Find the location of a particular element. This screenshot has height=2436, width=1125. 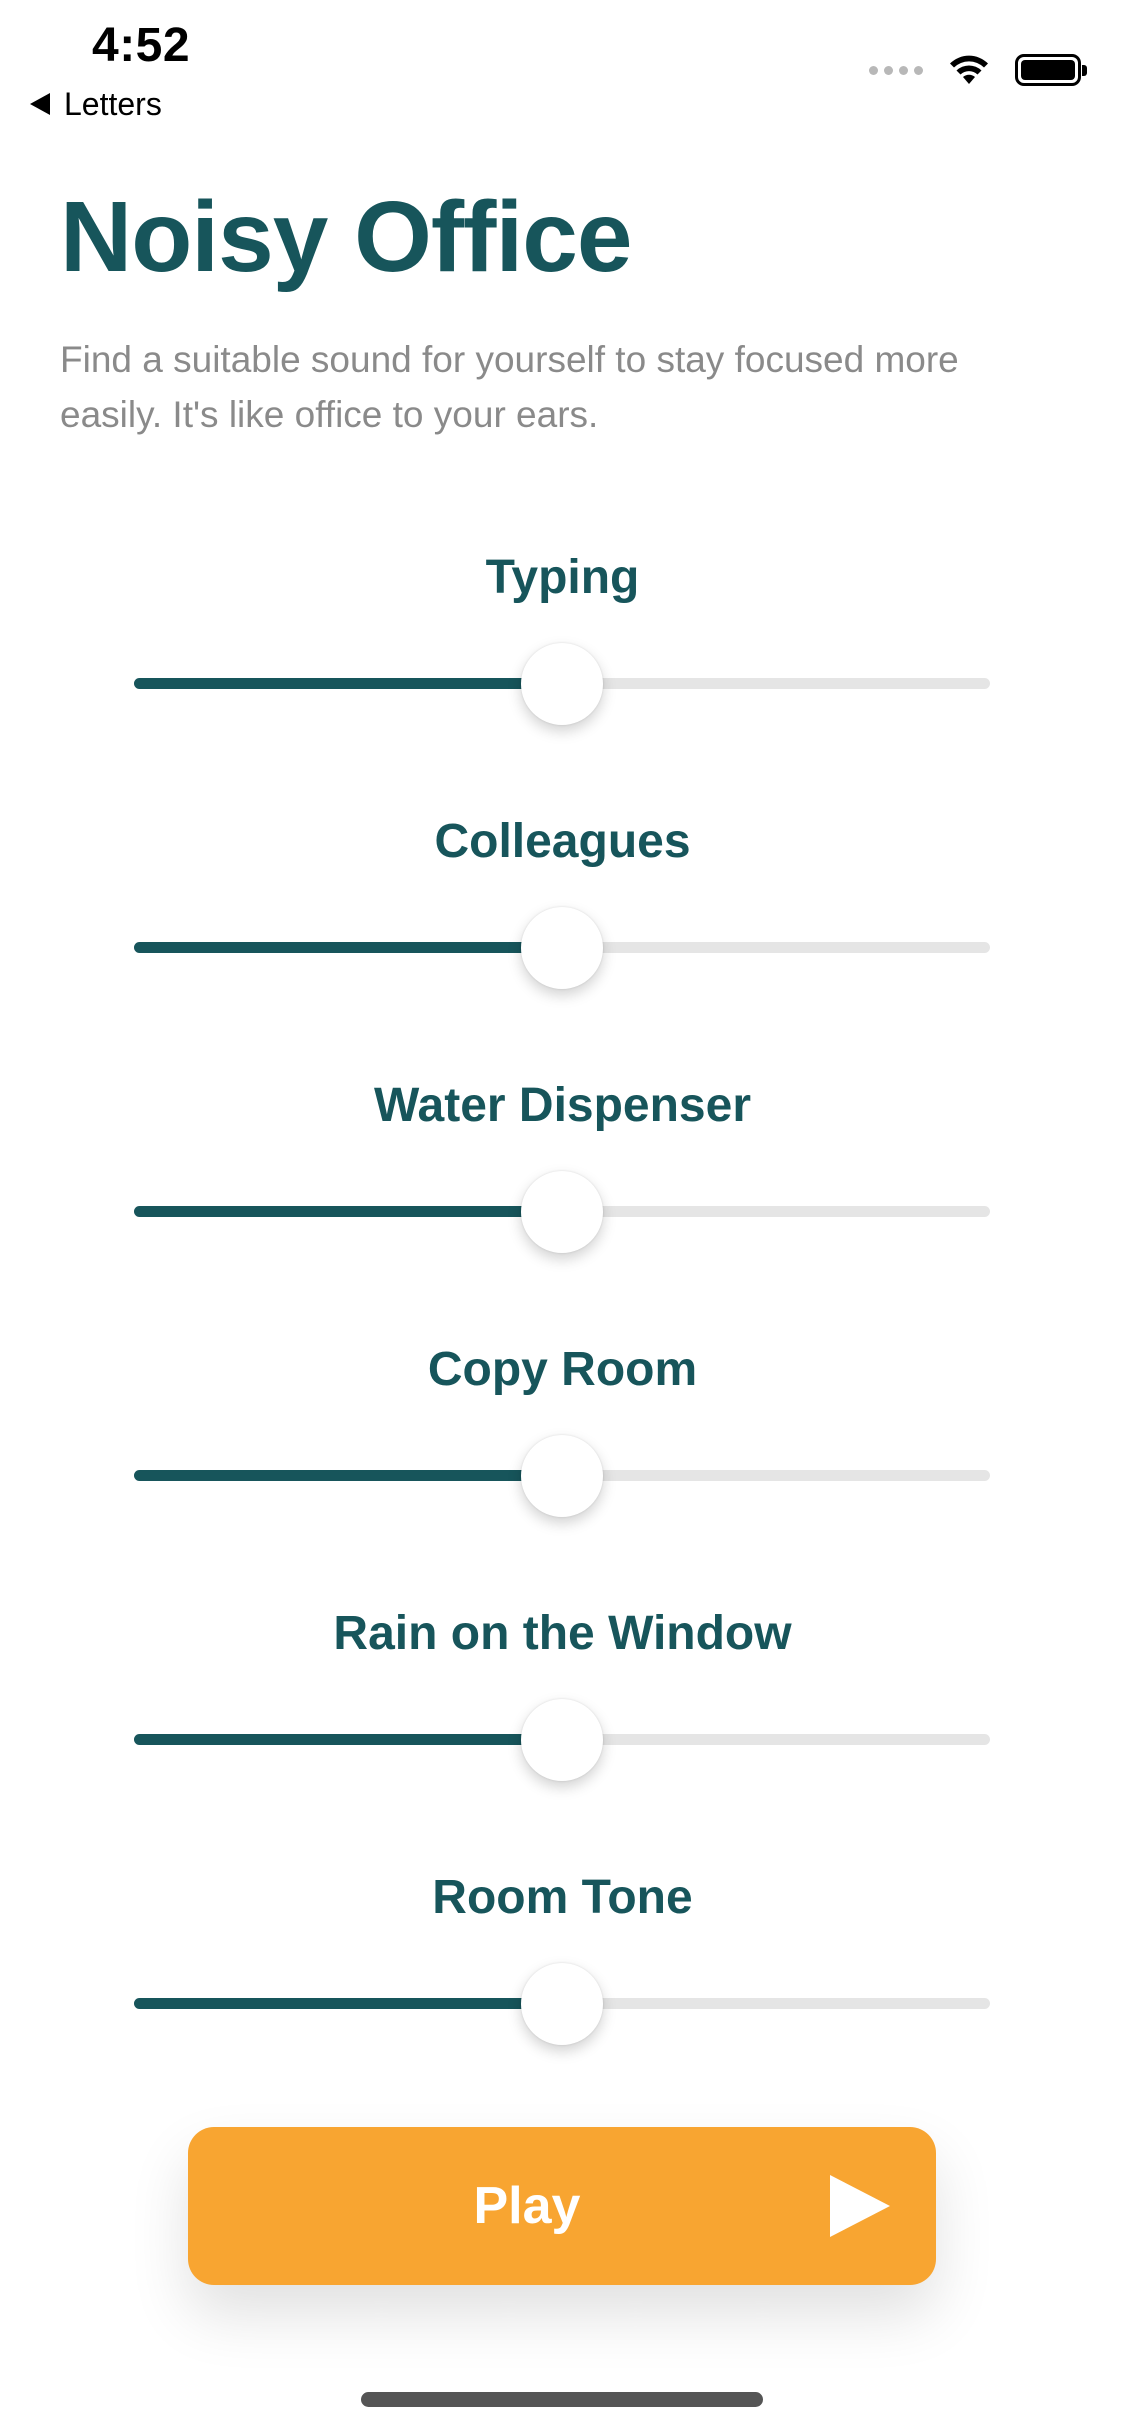

page-title: Noisy Office is located at coordinates (346, 237).